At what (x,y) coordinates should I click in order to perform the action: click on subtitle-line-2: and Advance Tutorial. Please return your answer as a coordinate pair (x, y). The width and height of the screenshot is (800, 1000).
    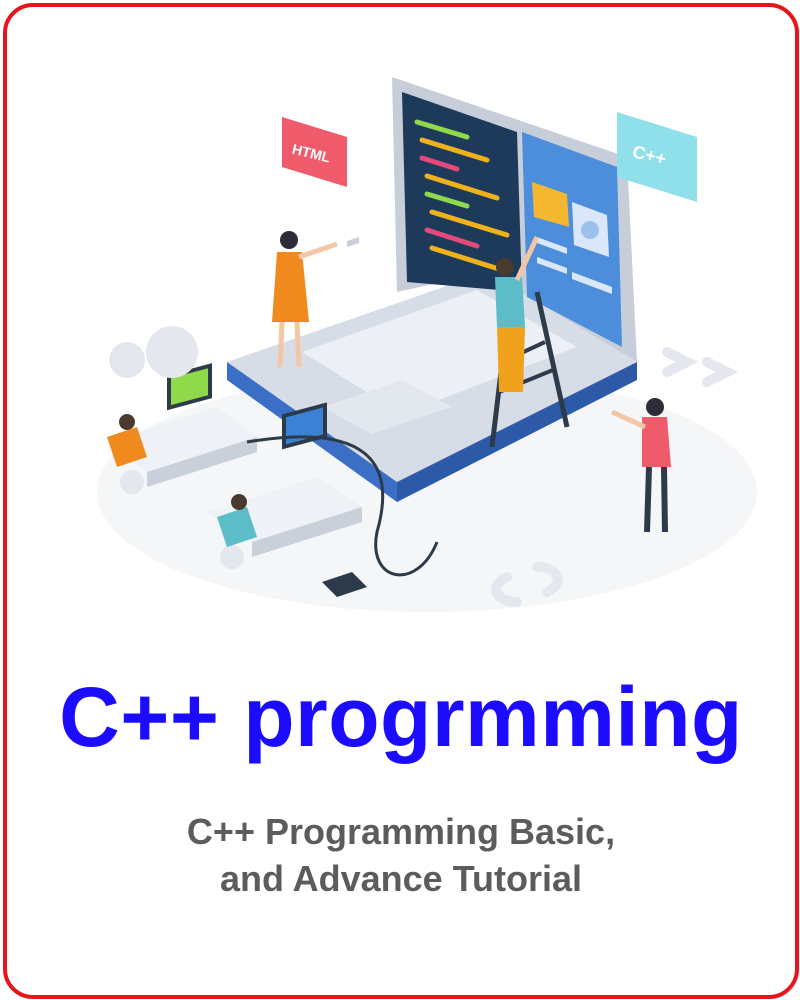
    Looking at the image, I should click on (401, 878).